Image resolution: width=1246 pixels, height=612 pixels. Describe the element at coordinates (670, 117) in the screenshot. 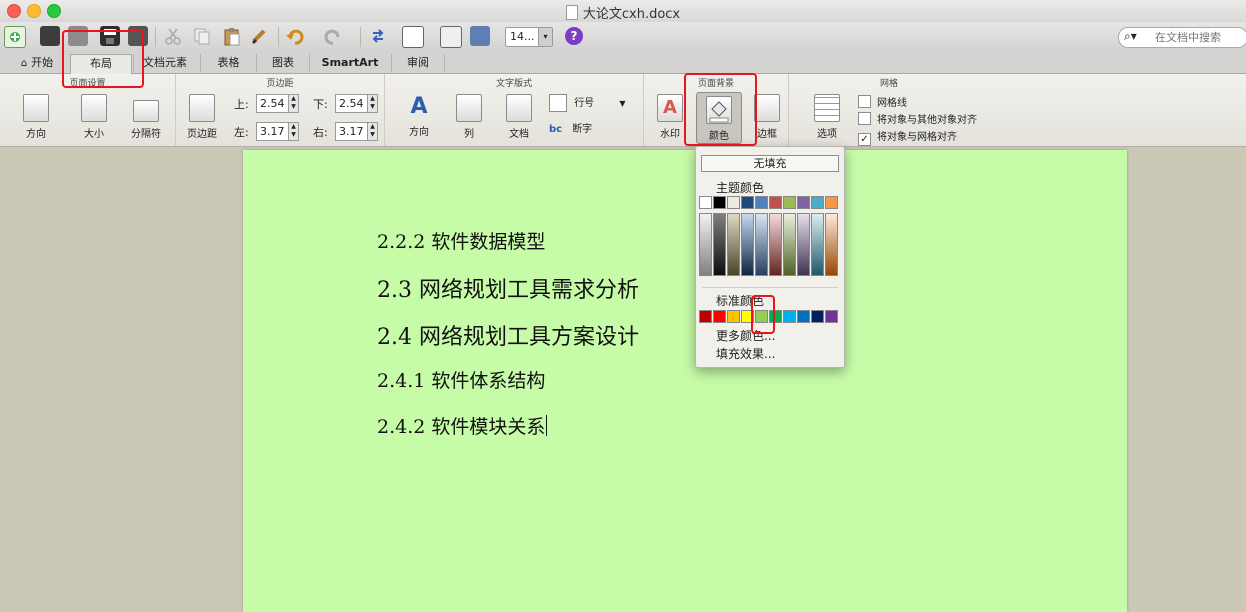

I see `watermark-button: A 水印` at that location.